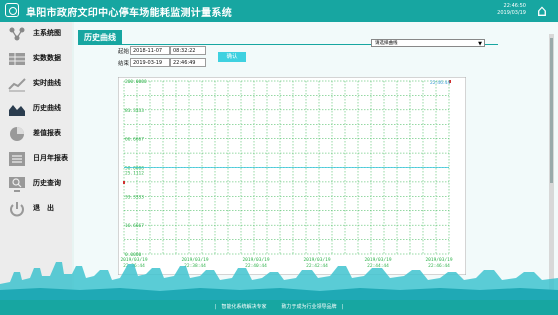 The height and width of the screenshot is (315, 558). I want to click on sidebar-item-main-diagram: 主系统图, so click(36, 34).